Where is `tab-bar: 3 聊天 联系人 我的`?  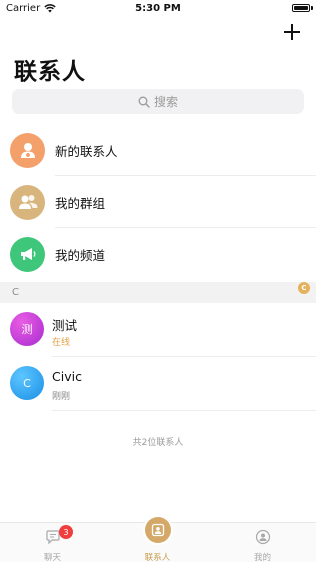
tab-bar: 3 聊天 联系人 我的 is located at coordinates (158, 539).